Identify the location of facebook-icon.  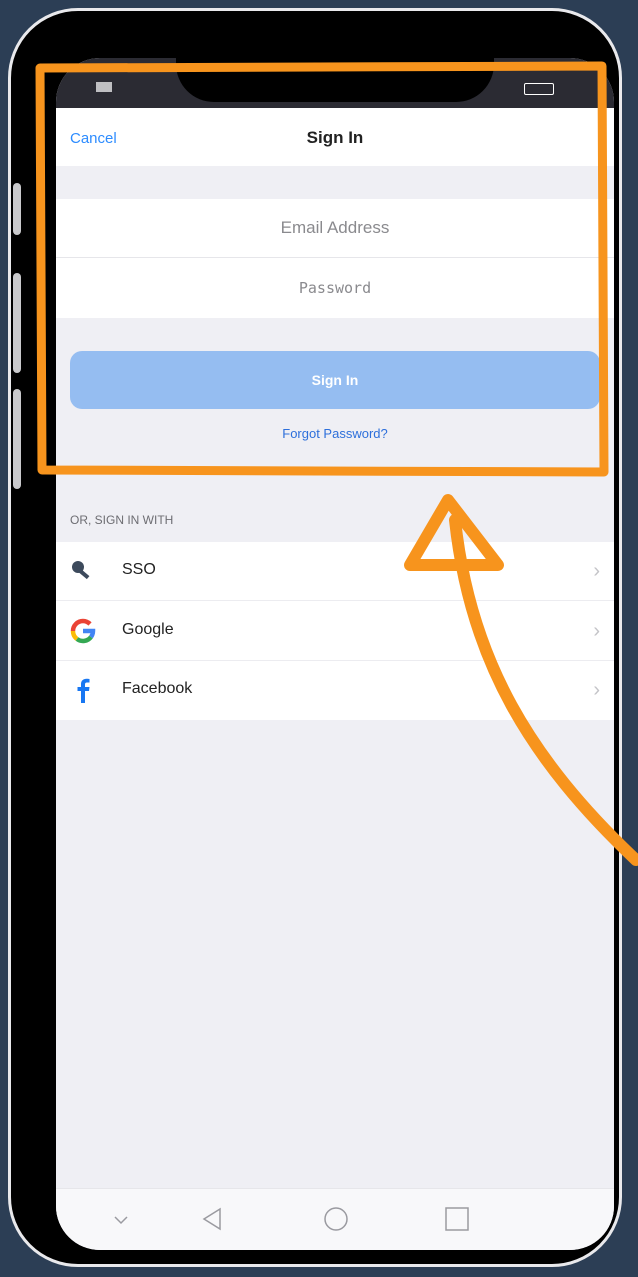
(83, 690).